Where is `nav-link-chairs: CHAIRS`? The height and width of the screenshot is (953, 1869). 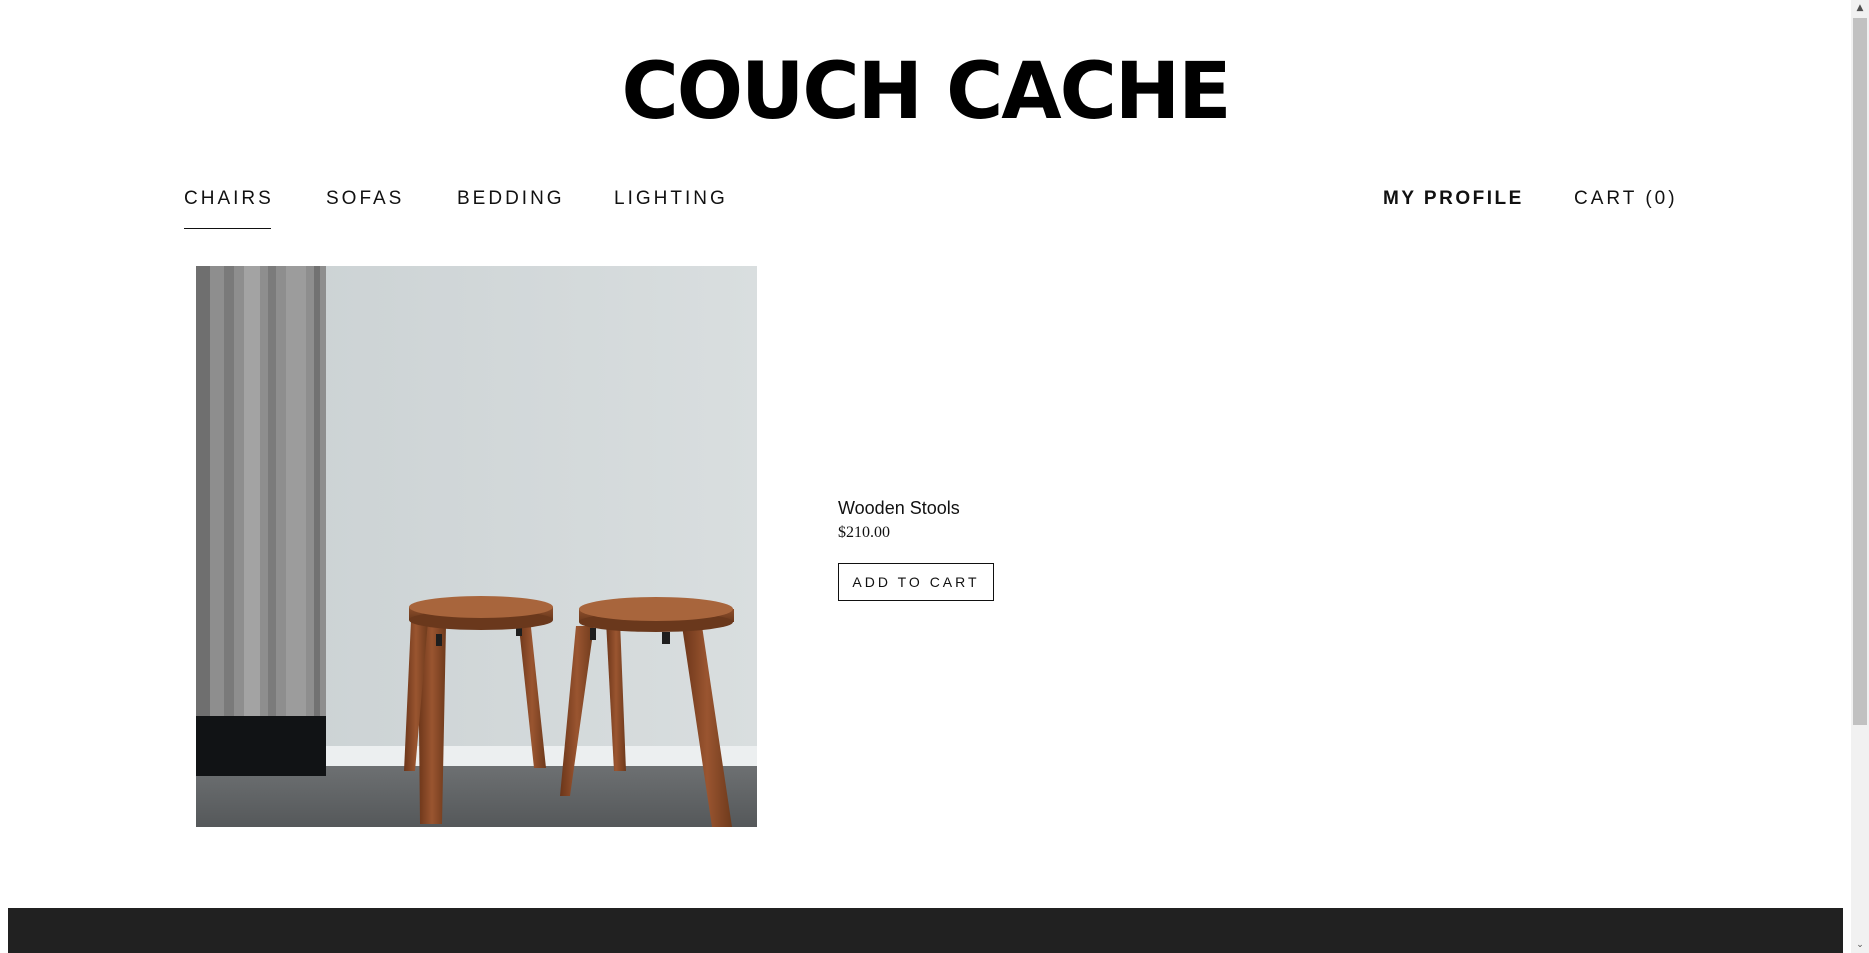
nav-link-chairs: CHAIRS is located at coordinates (229, 207).